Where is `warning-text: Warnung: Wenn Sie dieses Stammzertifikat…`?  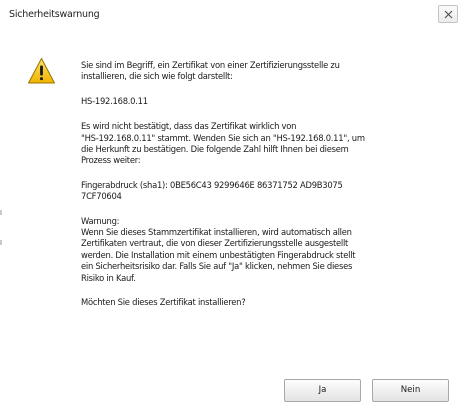
warning-text: Warnung: Wenn Sie dieses Stammzertifikat… is located at coordinates (218, 249).